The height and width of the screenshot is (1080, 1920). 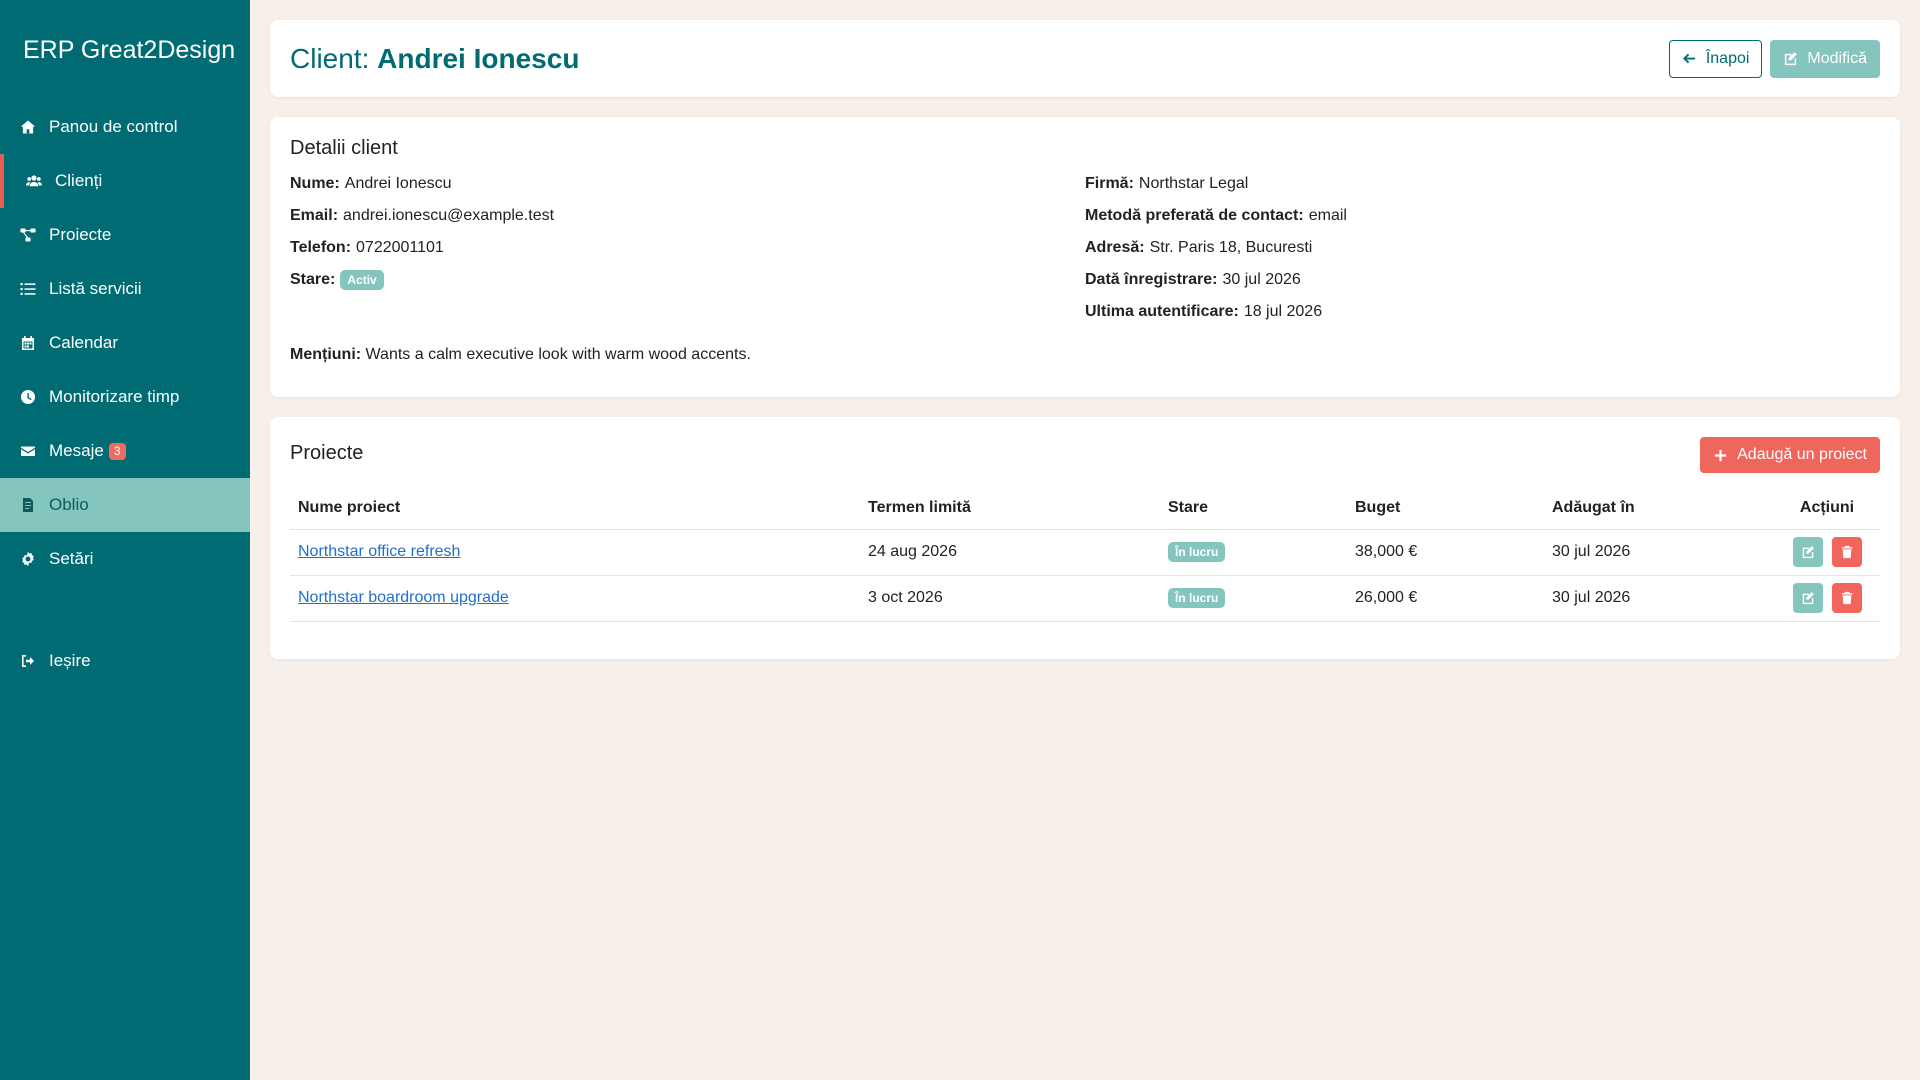 I want to click on sidebar-item-oblio: Oblio, so click(x=125, y=505).